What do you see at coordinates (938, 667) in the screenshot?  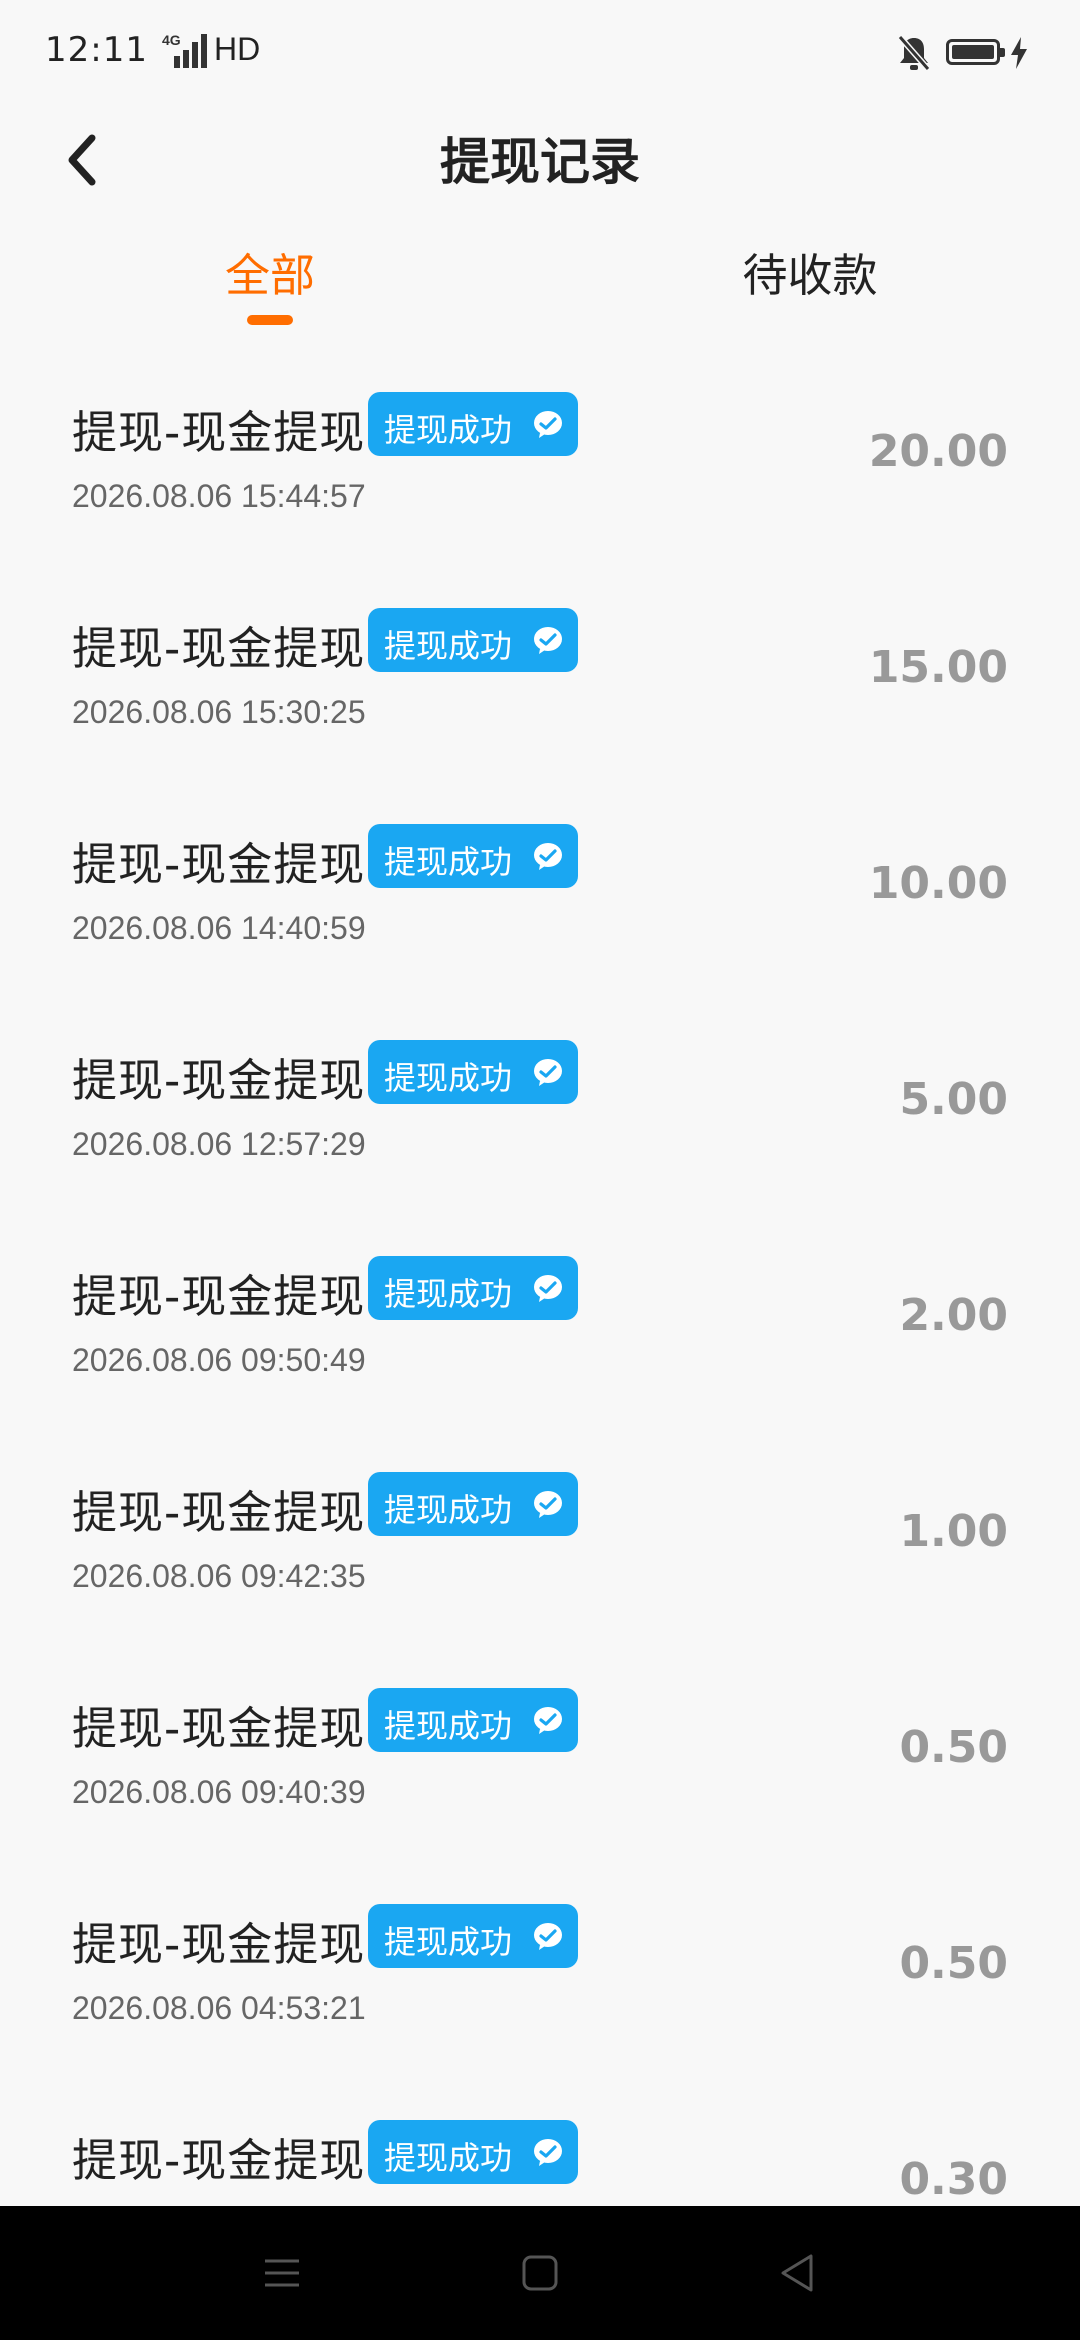 I see `record-amount: 15.00` at bounding box center [938, 667].